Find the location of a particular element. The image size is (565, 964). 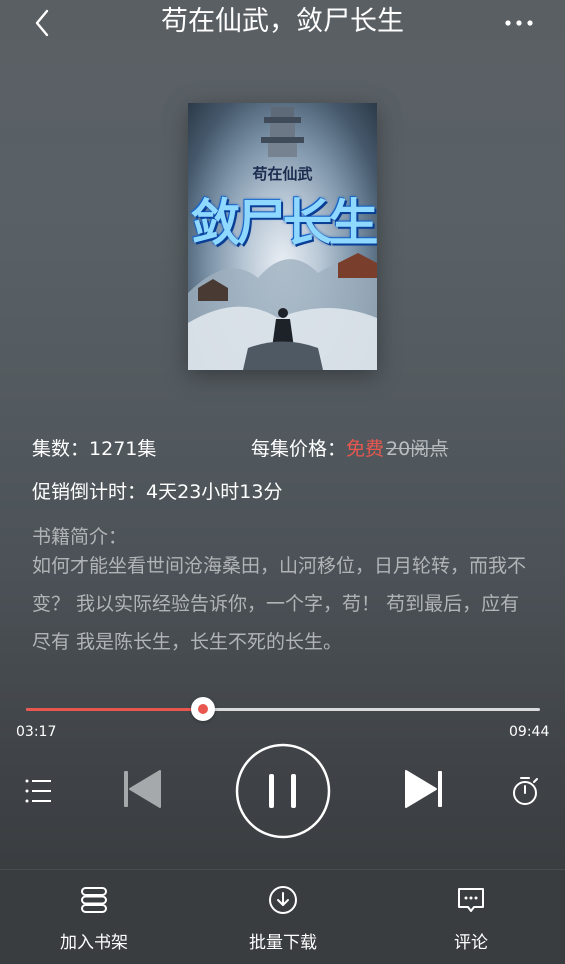

countdown-info: 促销倒计时：4天23小时13分 is located at coordinates (157, 492).